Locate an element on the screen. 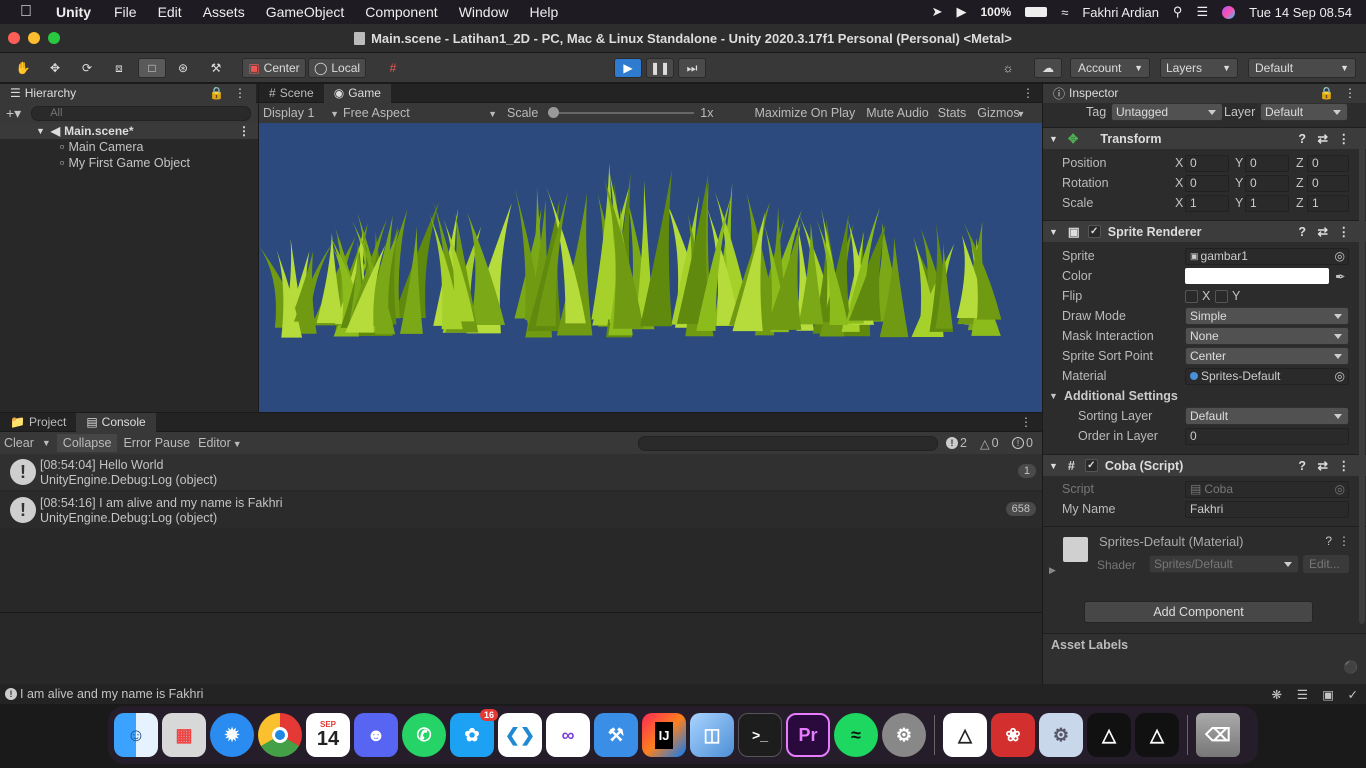  sprite-field: ▣ gambar1 ◎ is located at coordinates (1267, 256).